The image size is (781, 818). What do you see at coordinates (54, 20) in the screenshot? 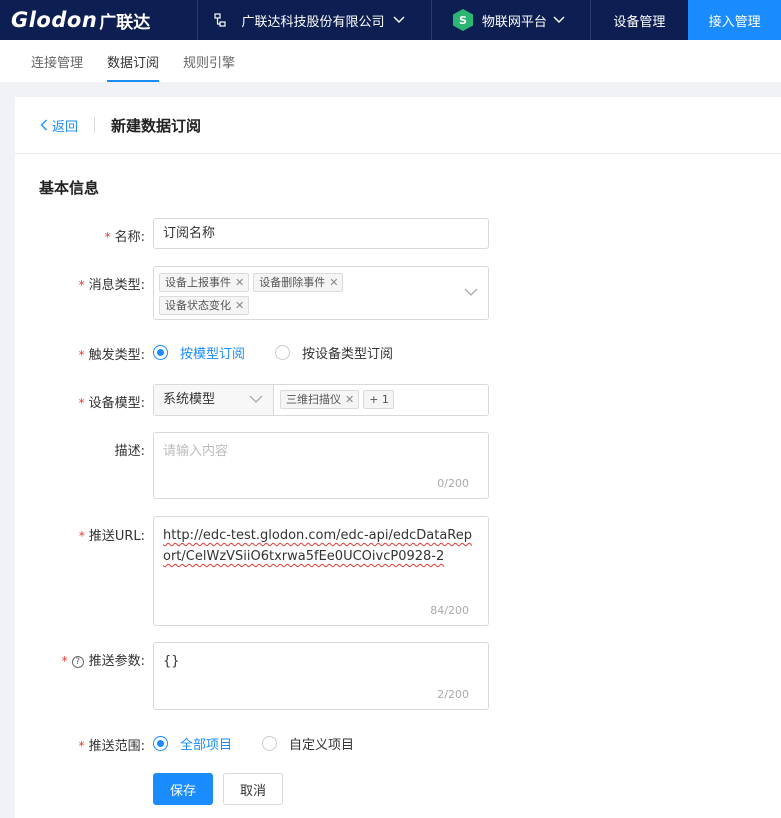
I see `logo-text: Glodon` at bounding box center [54, 20].